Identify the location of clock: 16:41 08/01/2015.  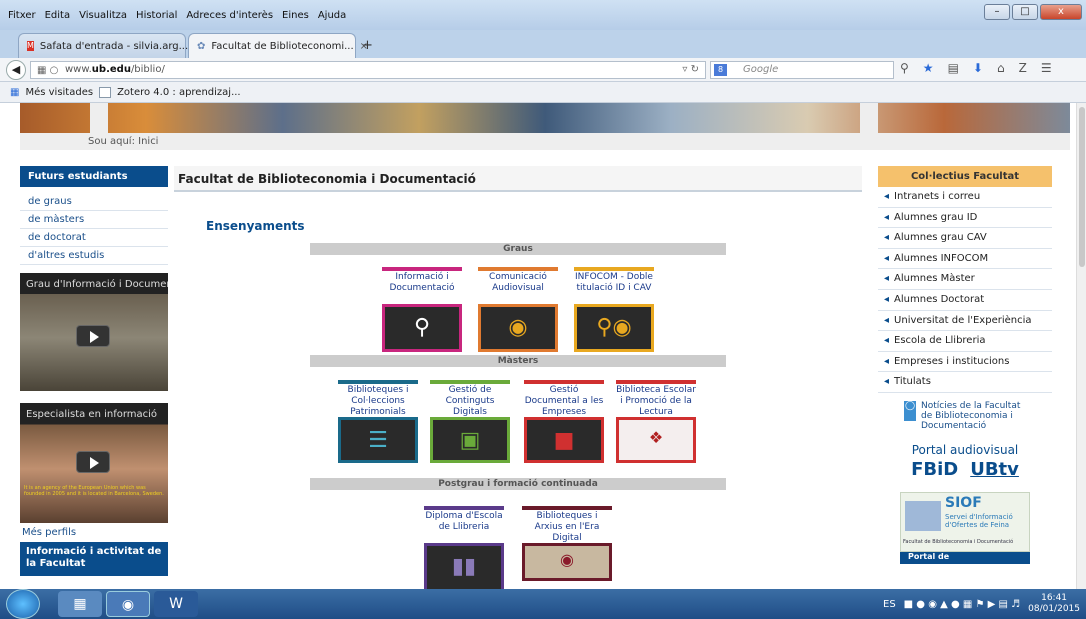
(1054, 604).